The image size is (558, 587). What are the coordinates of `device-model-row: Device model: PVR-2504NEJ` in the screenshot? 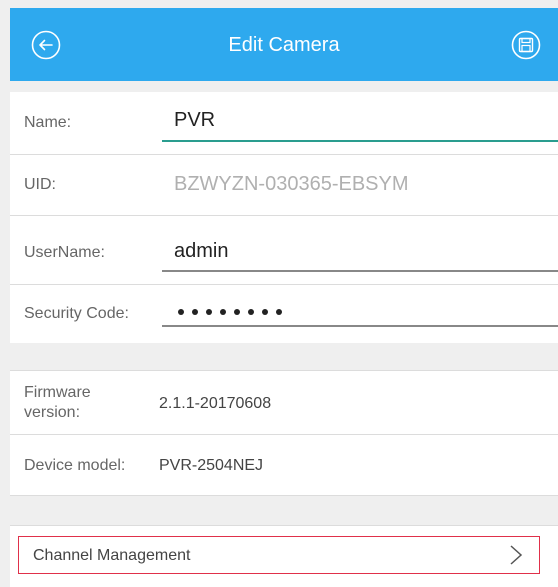 It's located at (284, 465).